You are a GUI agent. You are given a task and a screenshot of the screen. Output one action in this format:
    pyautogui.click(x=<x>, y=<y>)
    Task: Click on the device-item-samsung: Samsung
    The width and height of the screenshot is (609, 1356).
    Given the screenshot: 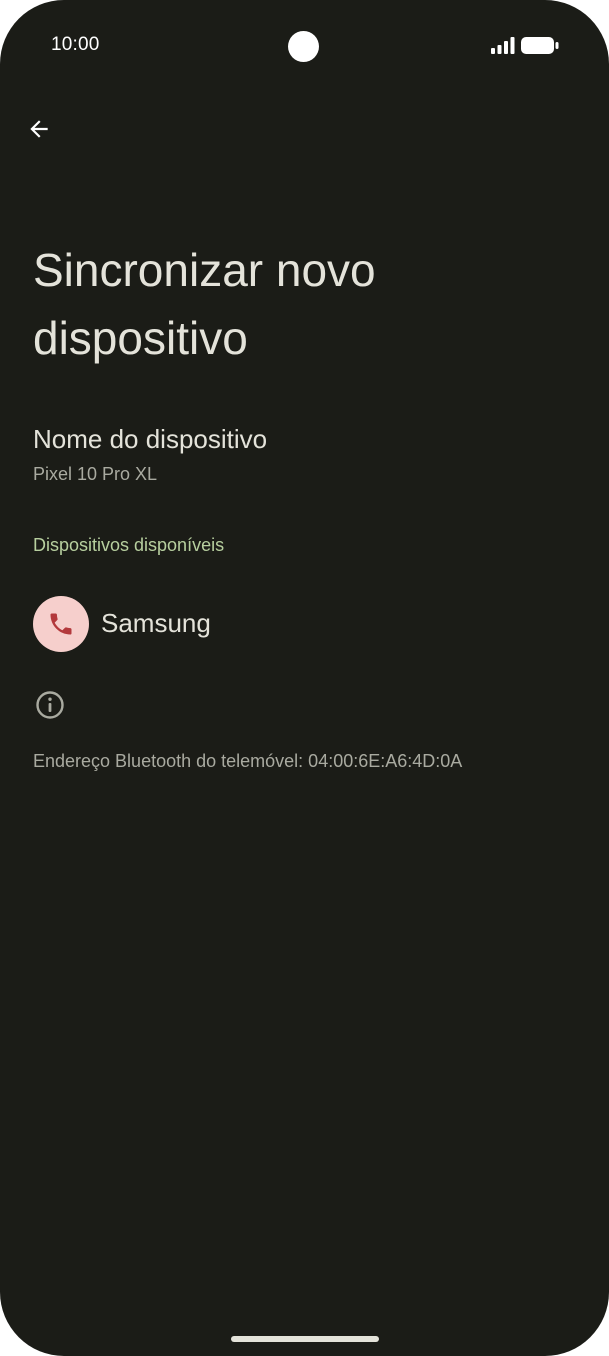 What is the action you would take?
    pyautogui.click(x=304, y=624)
    